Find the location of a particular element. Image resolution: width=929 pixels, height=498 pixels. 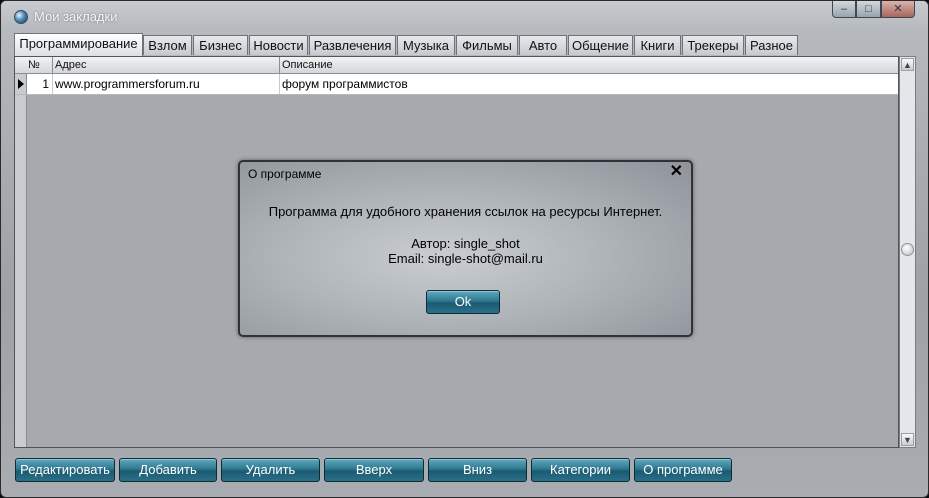

column-header-number: № is located at coordinates (39, 65).